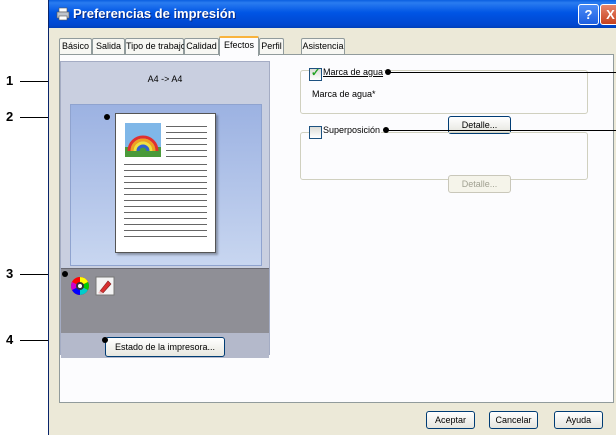 The image size is (616, 435). What do you see at coordinates (332, 14) in the screenshot?
I see `title-bar: Preferencias de impresión ? X` at bounding box center [332, 14].